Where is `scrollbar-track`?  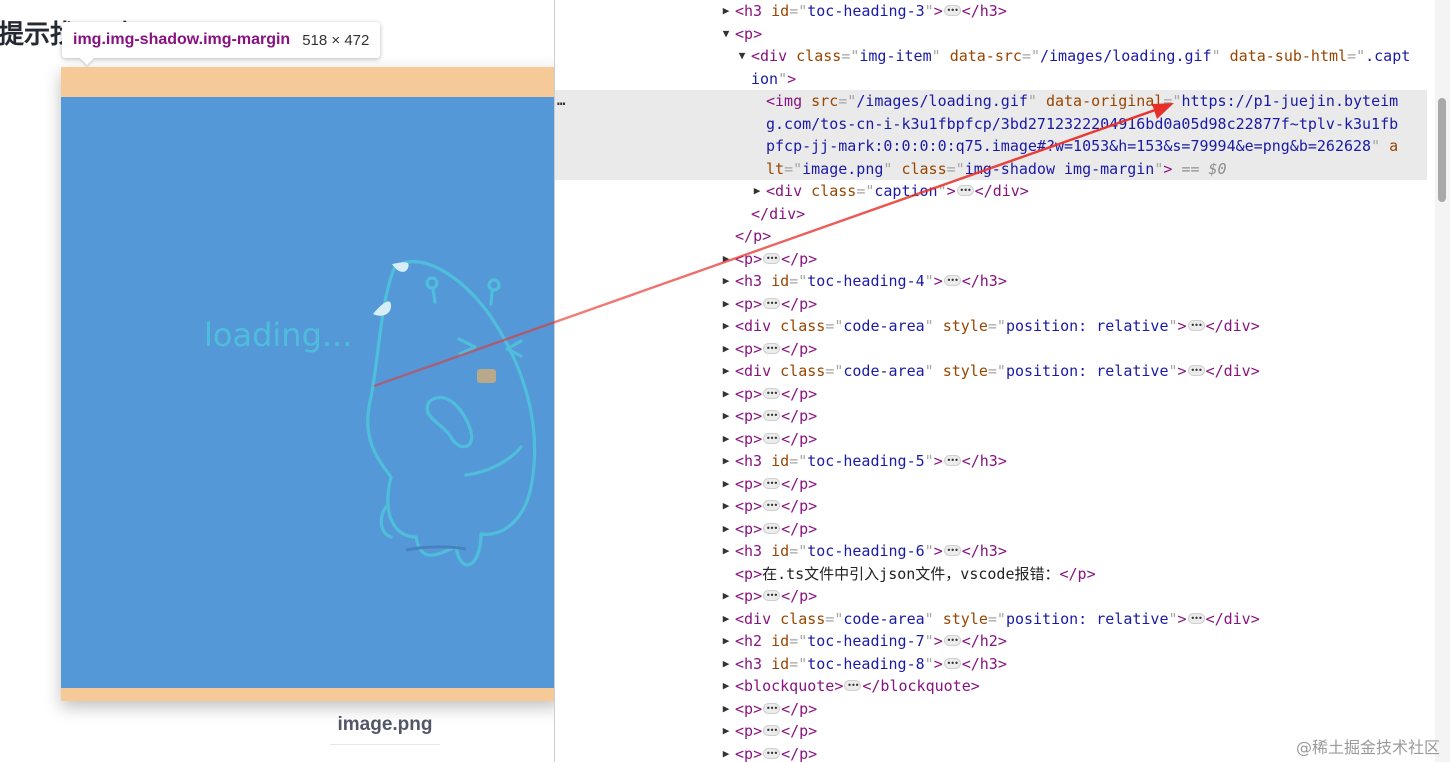 scrollbar-track is located at coordinates (1442, 381).